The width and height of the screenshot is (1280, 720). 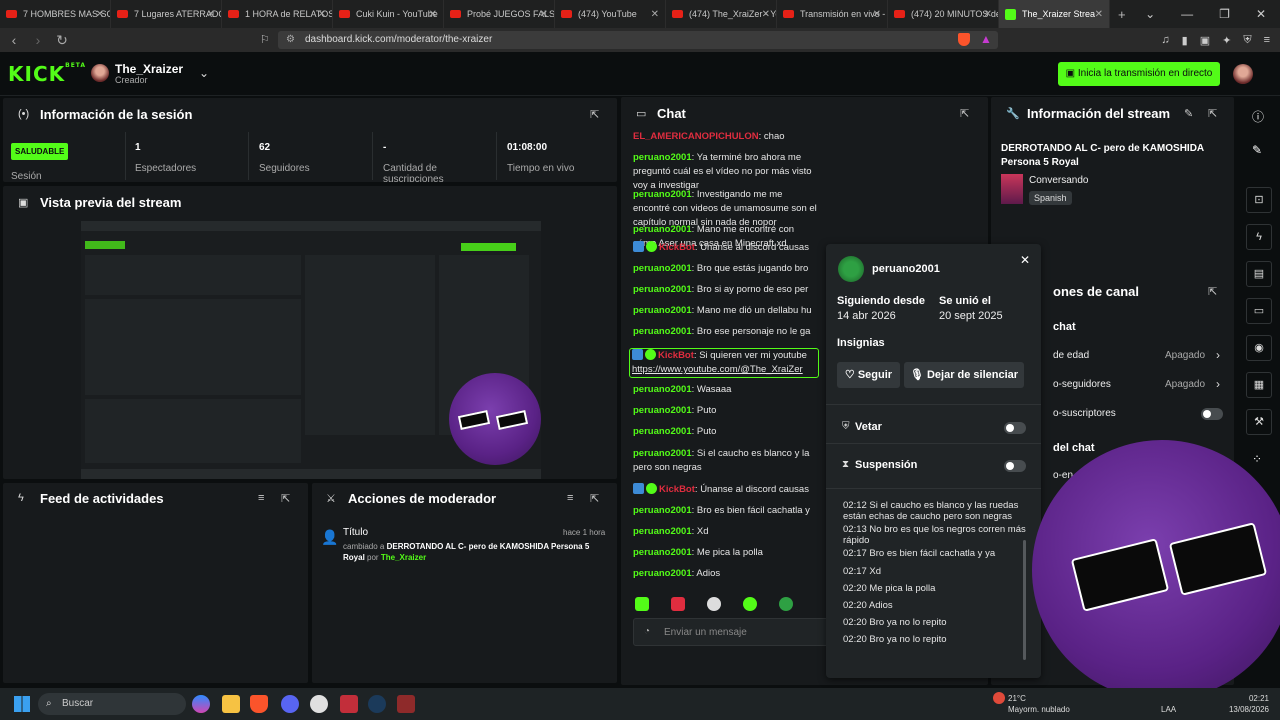 What do you see at coordinates (231, 704) in the screenshot?
I see `file-explorer-icon` at bounding box center [231, 704].